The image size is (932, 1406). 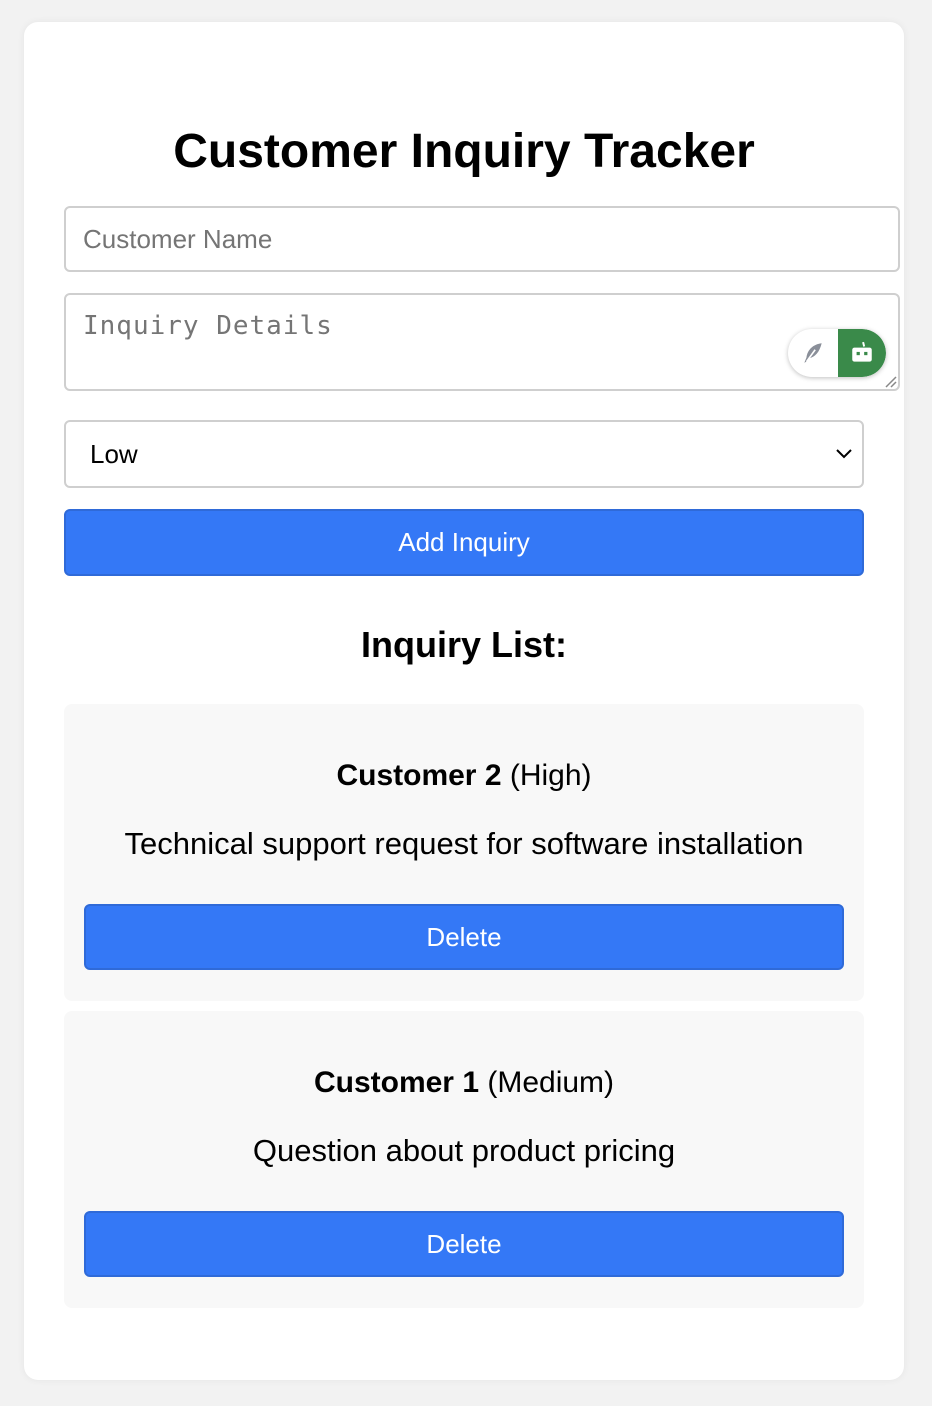 I want to click on inquiry-details-textarea, so click(x=482, y=342).